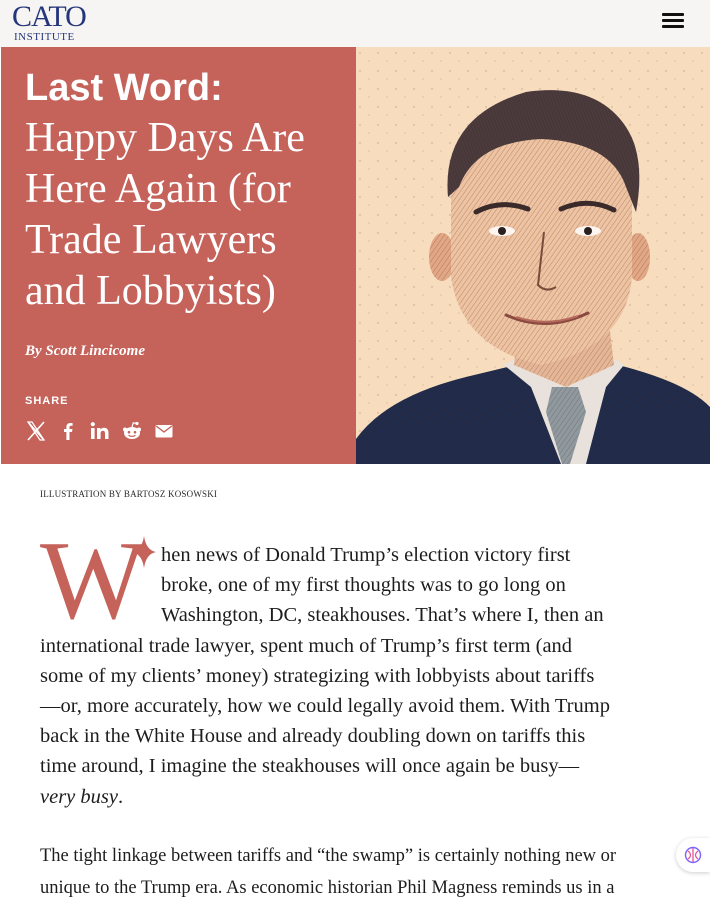 This screenshot has width=710, height=898. I want to click on email-icon, so click(164, 431).